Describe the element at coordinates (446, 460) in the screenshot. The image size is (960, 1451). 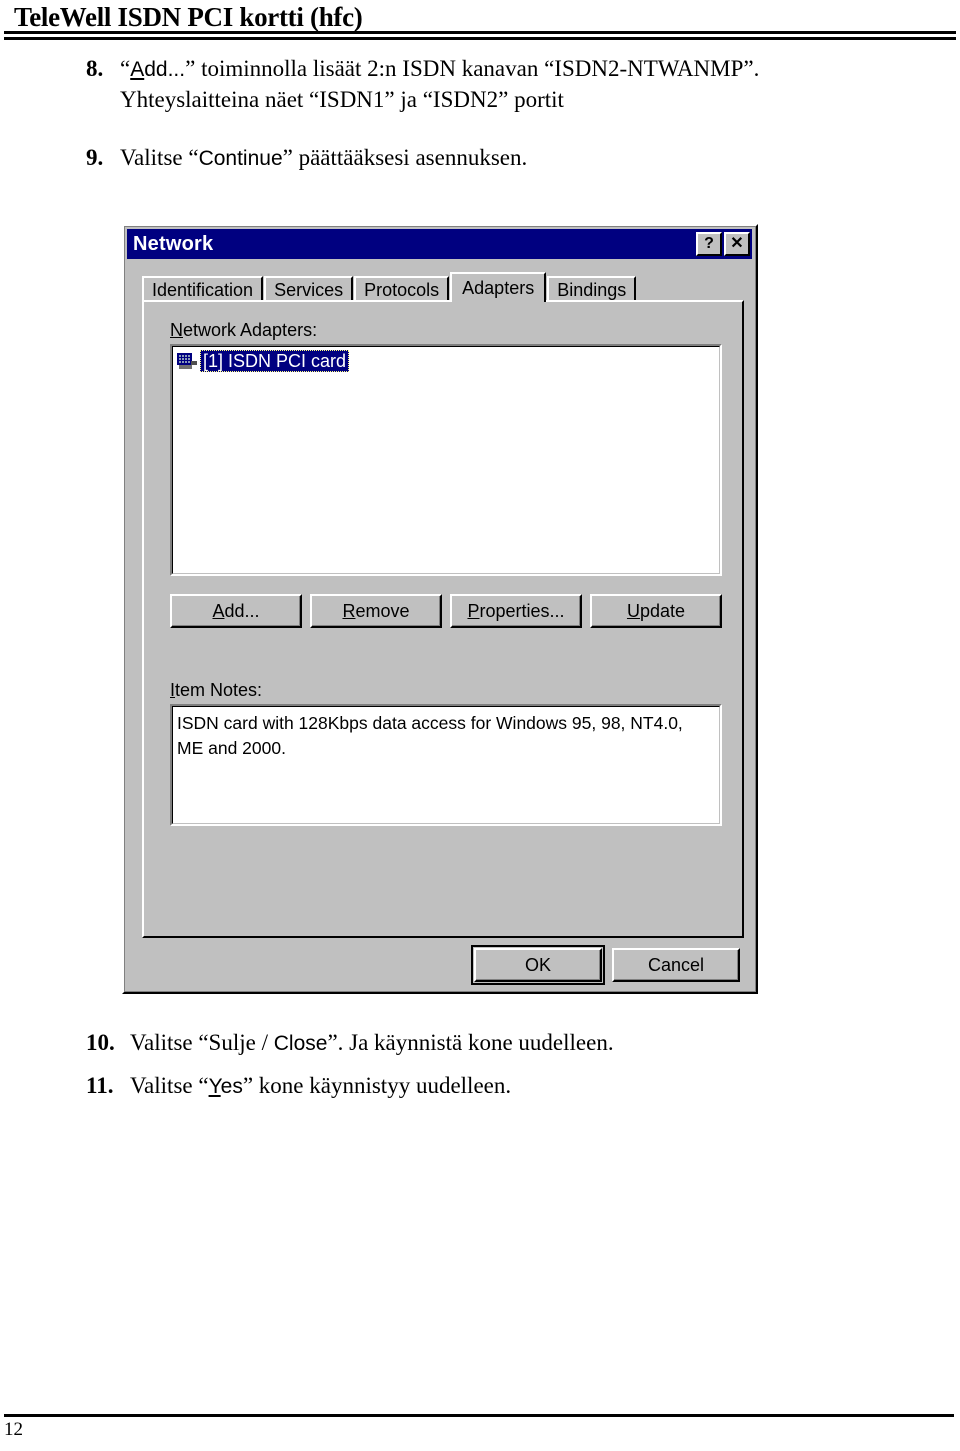
I see `network-adapters-listbox: [1] ISDN PCI card` at that location.